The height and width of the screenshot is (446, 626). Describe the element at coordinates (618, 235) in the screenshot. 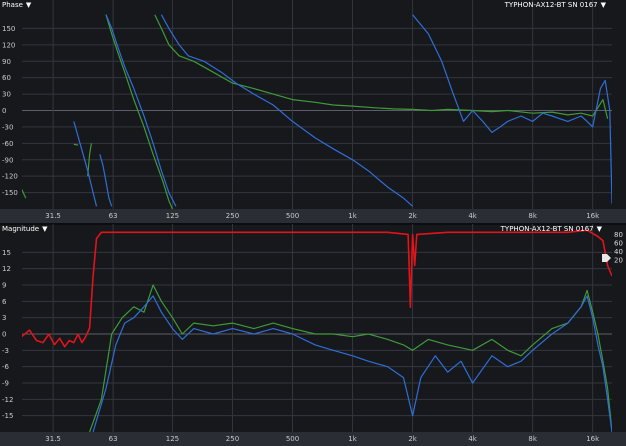

I see `magnitude-right-tick: 80` at that location.